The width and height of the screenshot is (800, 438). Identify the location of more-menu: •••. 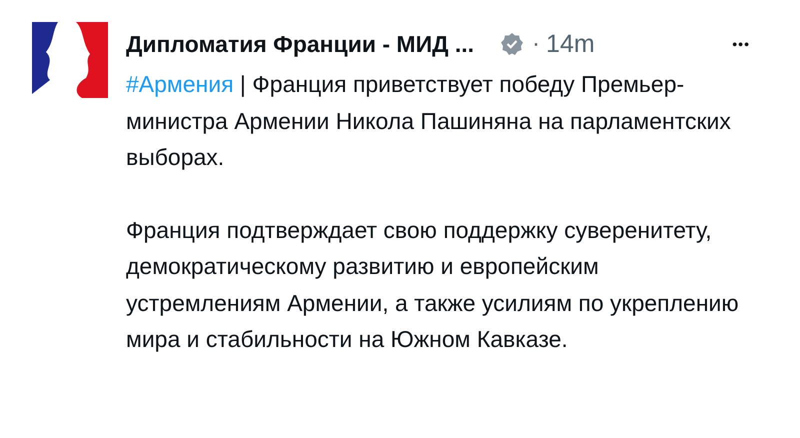
(741, 44).